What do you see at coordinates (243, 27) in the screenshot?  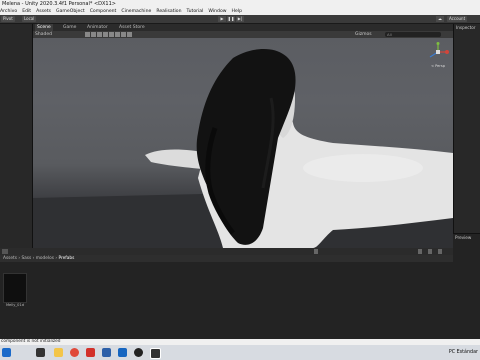 I see `view-tabs: Scene Game Animator Asset Store` at bounding box center [243, 27].